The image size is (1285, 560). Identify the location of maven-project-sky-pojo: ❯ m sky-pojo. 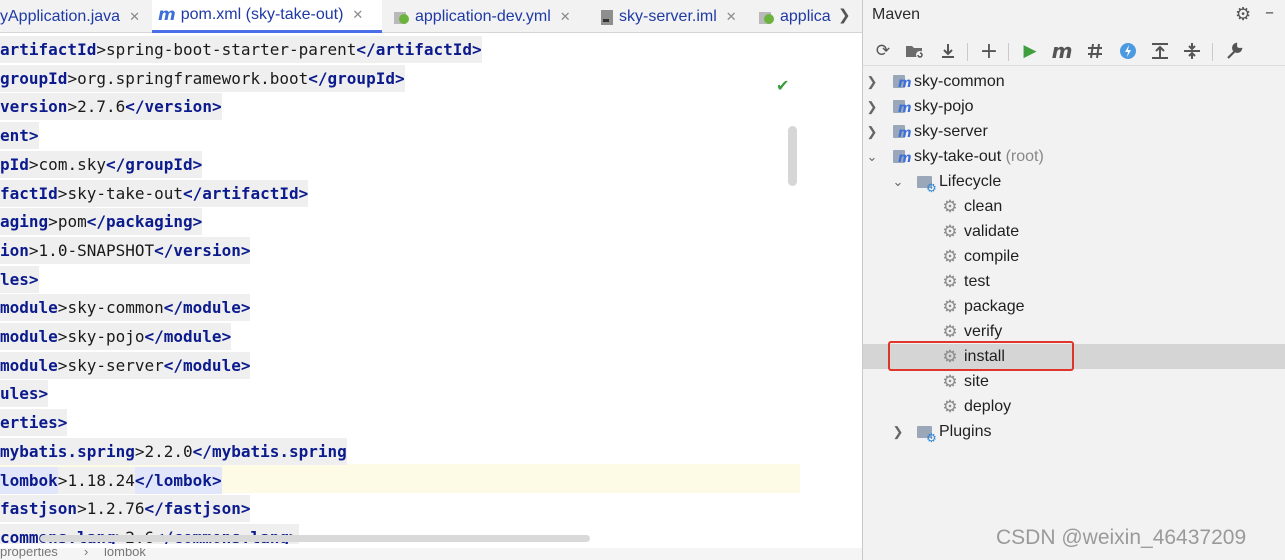
(1074, 106).